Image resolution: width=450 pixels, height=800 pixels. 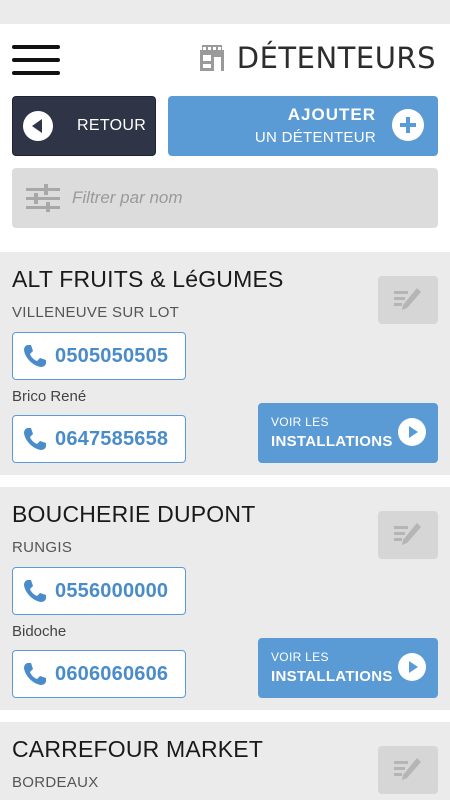 I want to click on phone-button: 0647585658, so click(x=99, y=439).